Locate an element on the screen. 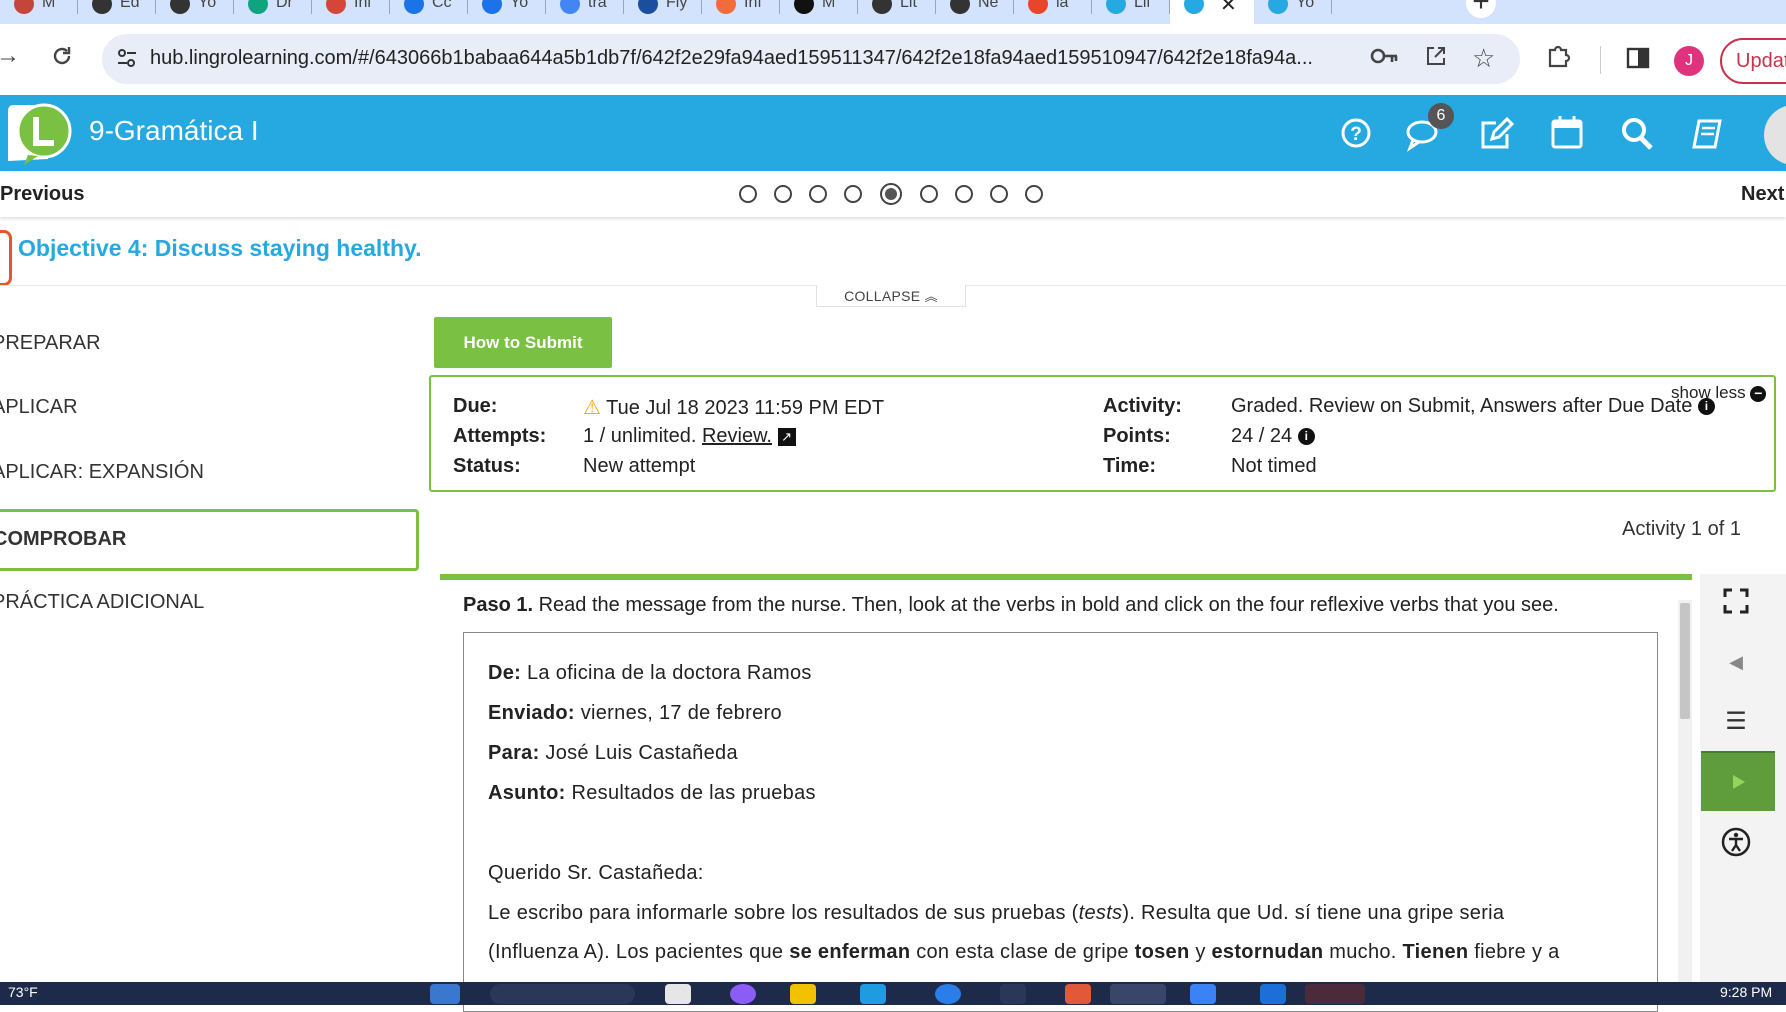  browser-tab: ✕ is located at coordinates (1212, 12).